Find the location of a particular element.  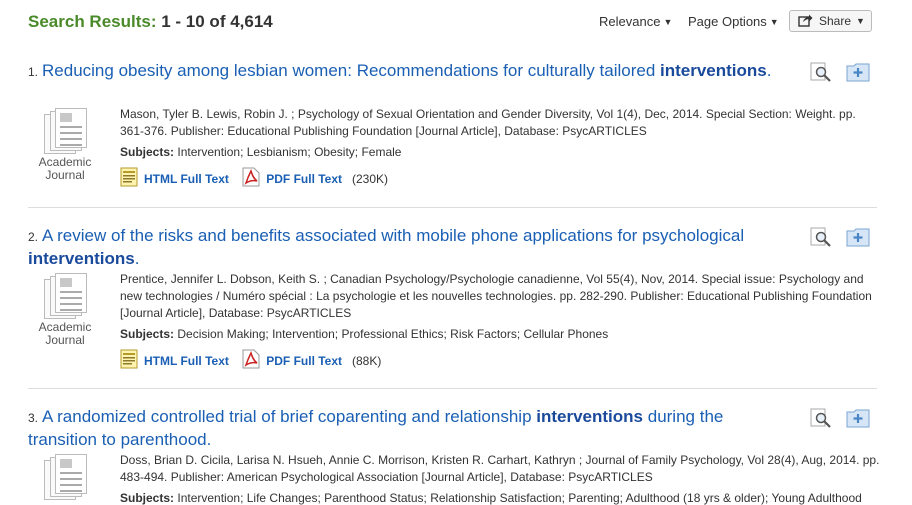

results-range: 1 - 10 of 4,614 is located at coordinates (217, 21).